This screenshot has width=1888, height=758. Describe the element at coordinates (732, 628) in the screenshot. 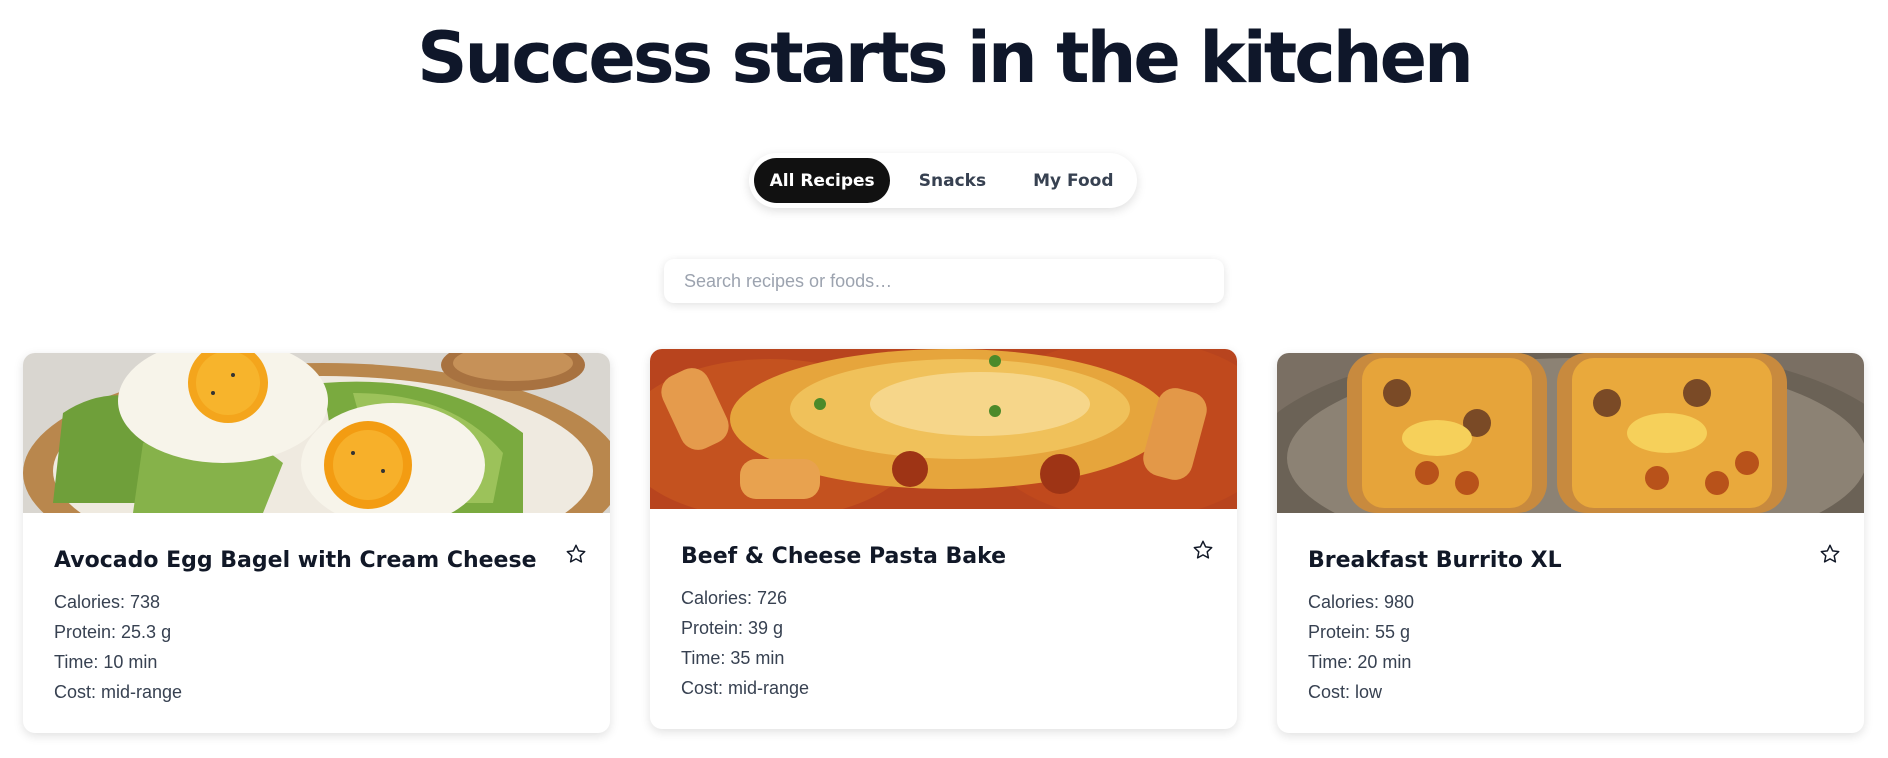

I see `recipe-protein: Protein: 39 g` at that location.